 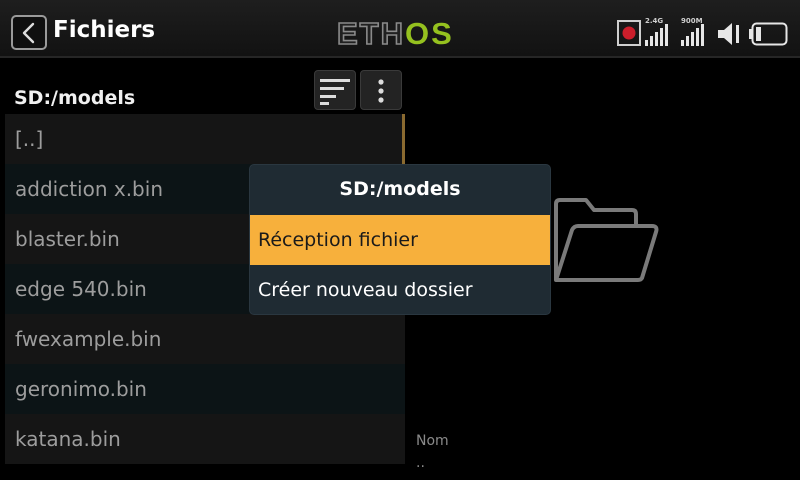 I want to click on page-title: Fichiers, so click(x=104, y=30).